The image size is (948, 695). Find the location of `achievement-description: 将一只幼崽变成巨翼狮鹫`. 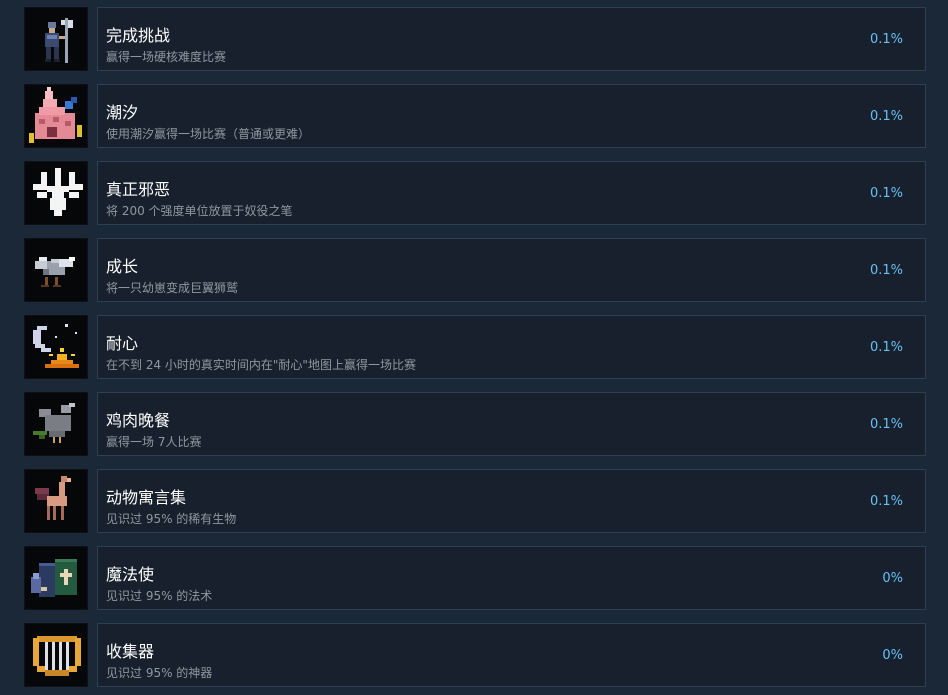

achievement-description: 将一只幼崽变成巨翼狮鹫 is located at coordinates (172, 288).